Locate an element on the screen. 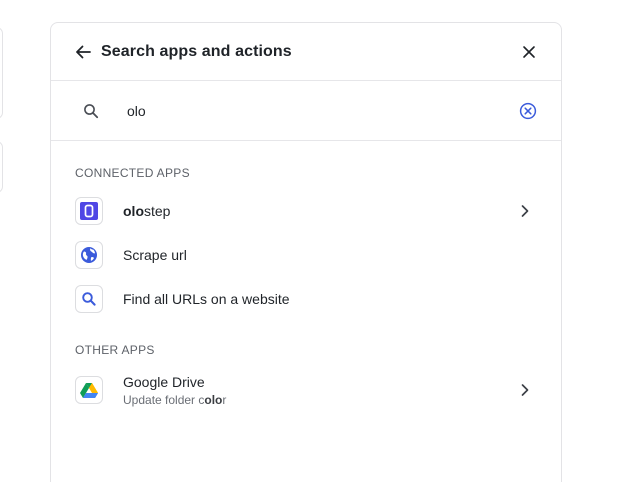  google-drive-icon is located at coordinates (89, 390).